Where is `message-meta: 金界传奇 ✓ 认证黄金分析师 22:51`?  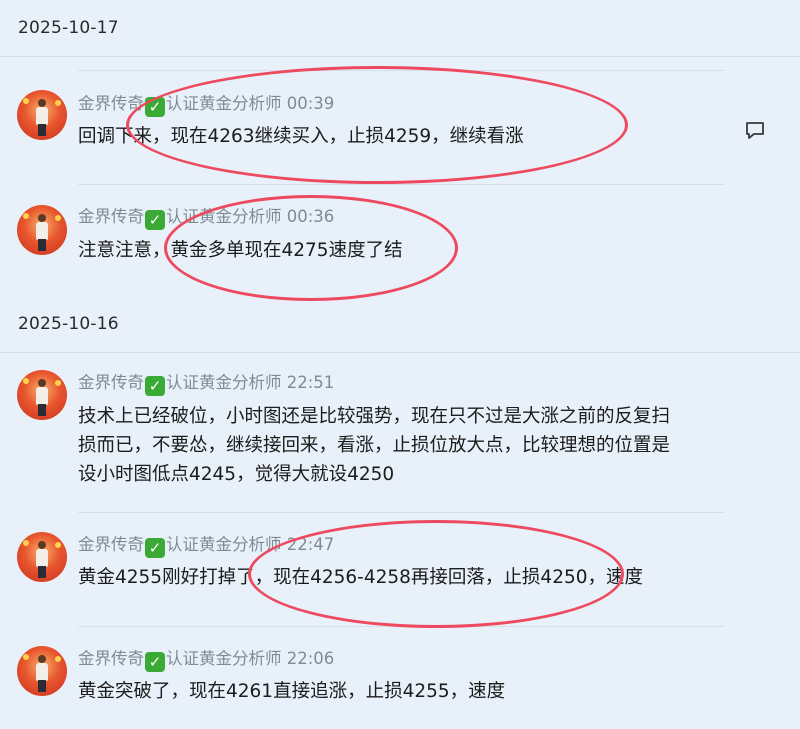 message-meta: 金界传奇 ✓ 认证黄金分析师 22:51 is located at coordinates (206, 382).